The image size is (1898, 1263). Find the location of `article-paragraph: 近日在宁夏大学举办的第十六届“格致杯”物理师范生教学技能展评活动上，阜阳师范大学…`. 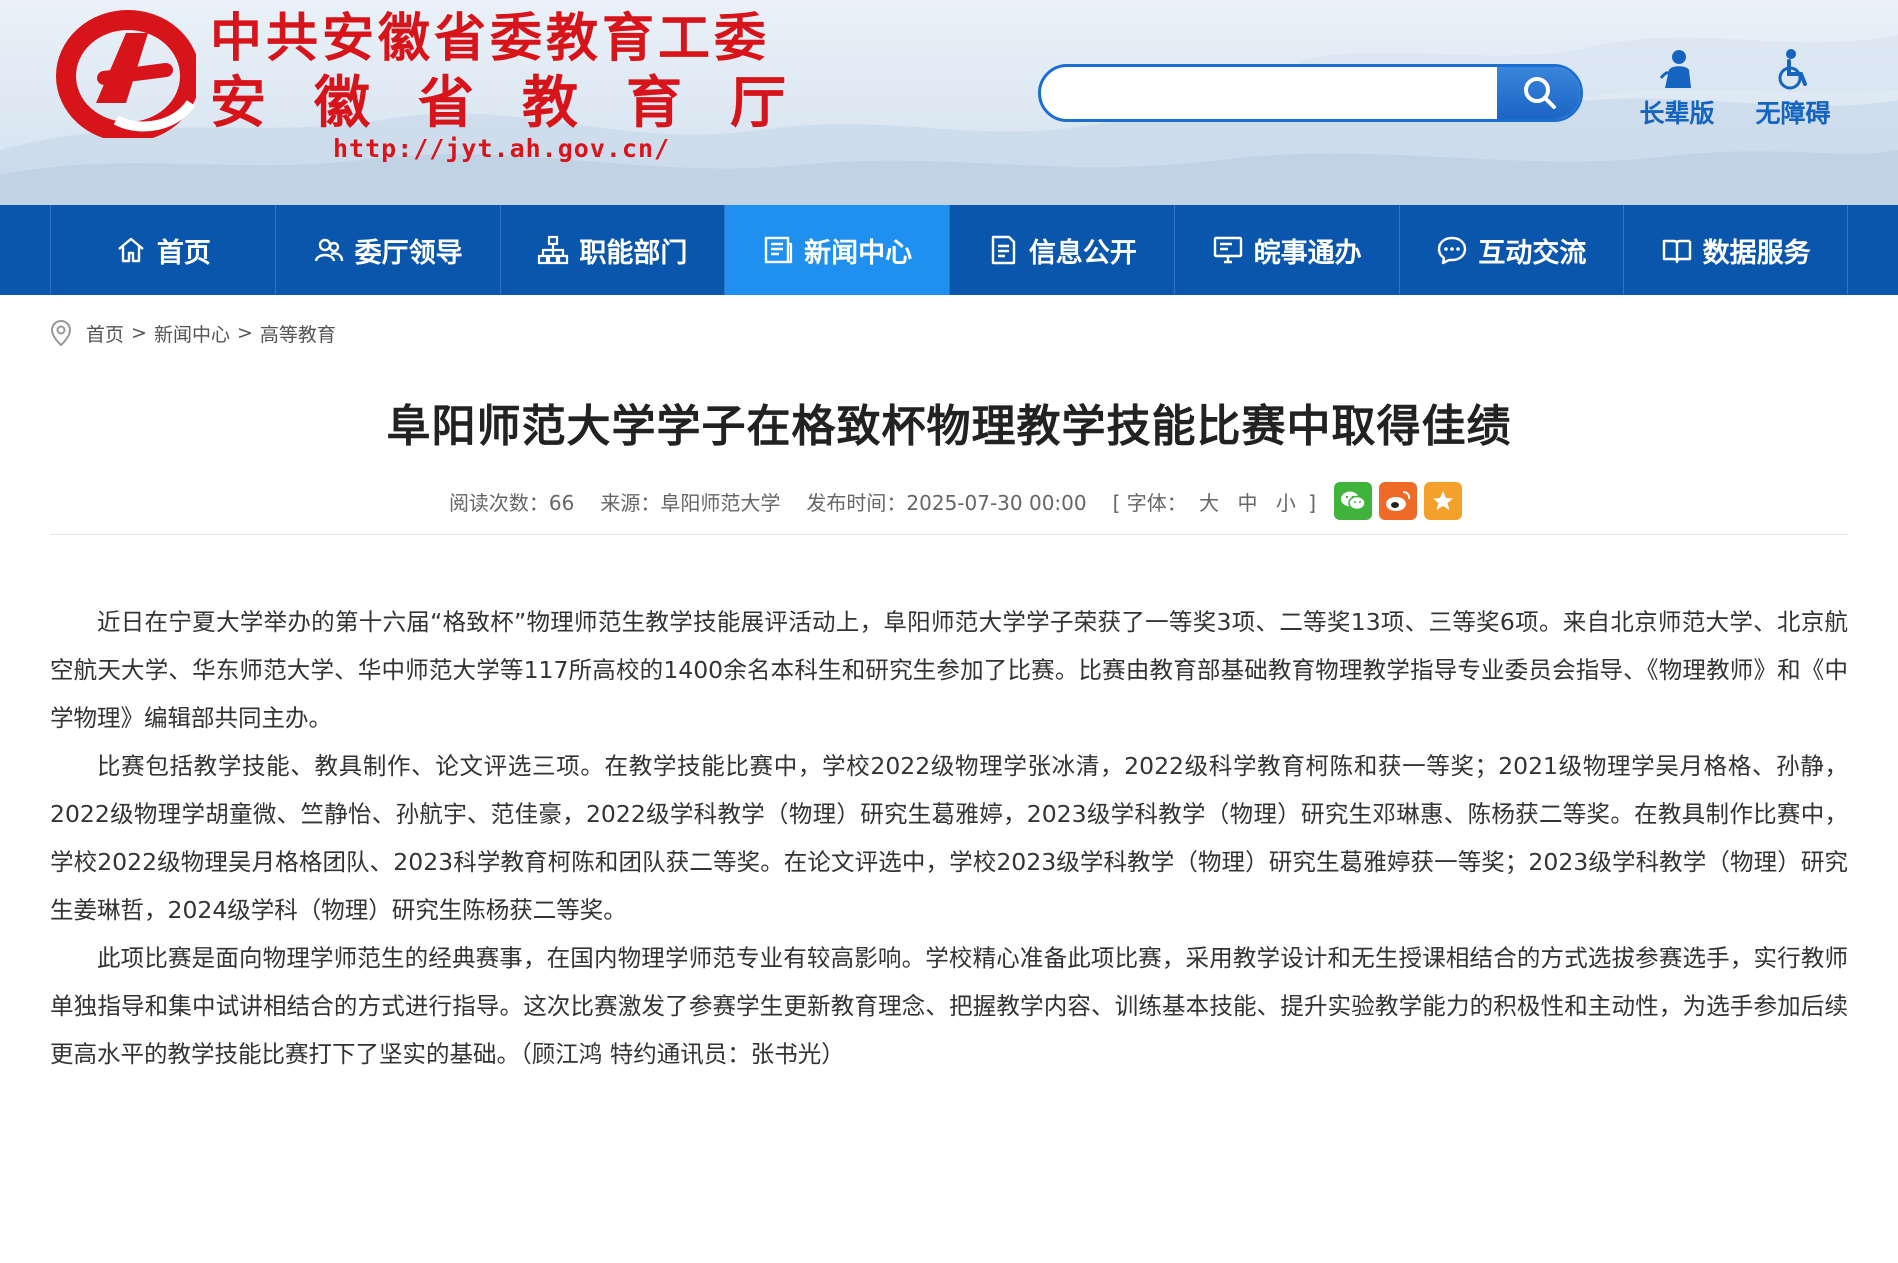

article-paragraph: 近日在宁夏大学举办的第十六届“格致杯”物理师范生教学技能展评活动上，阜阳师范大学… is located at coordinates (949, 670).